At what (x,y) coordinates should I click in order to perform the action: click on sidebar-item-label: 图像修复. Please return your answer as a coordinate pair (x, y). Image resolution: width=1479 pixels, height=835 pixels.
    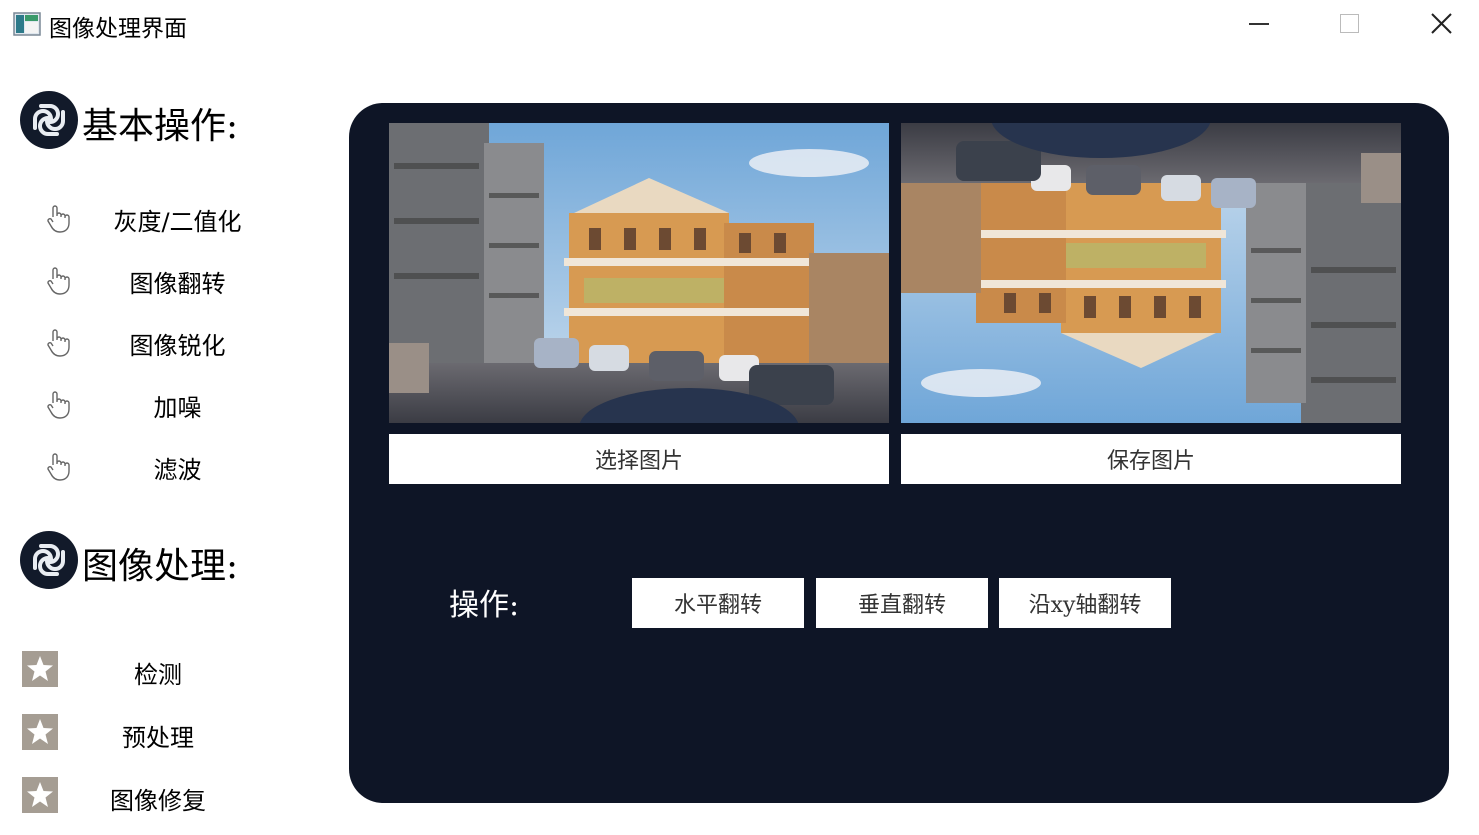
    Looking at the image, I should click on (158, 801).